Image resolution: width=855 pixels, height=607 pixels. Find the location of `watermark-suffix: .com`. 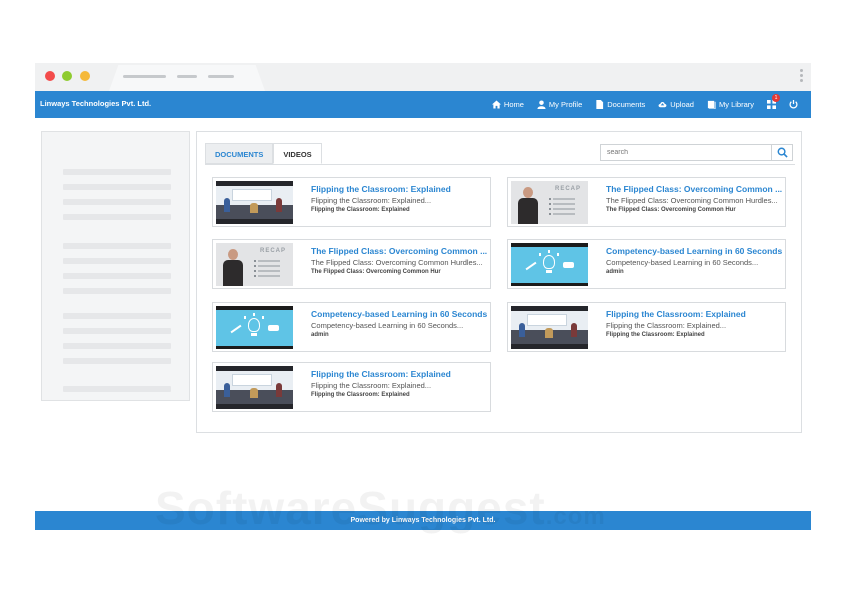

watermark-suffix: .com is located at coordinates (575, 516).